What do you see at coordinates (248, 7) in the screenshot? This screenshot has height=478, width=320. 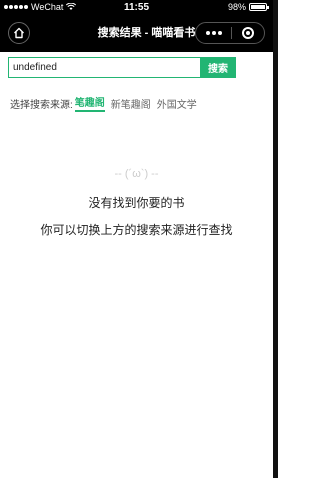 I see `battery-info: 98%` at bounding box center [248, 7].